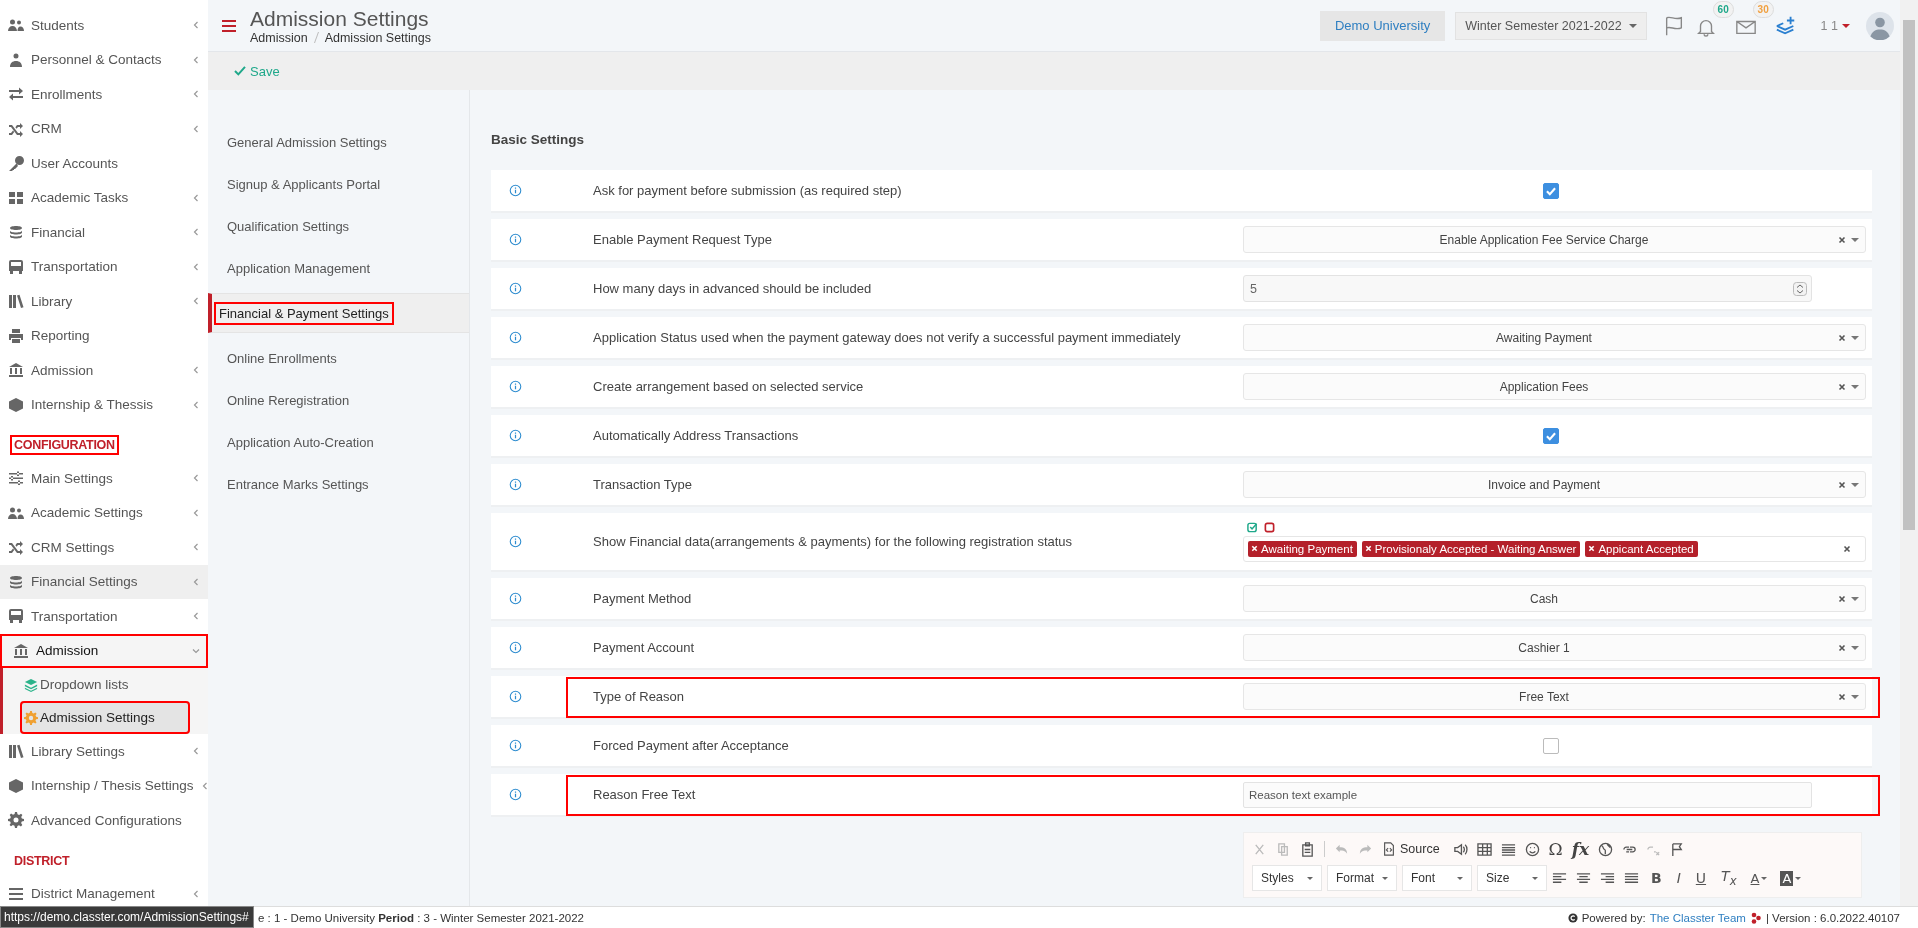 The width and height of the screenshot is (1918, 928). Describe the element at coordinates (1701, 878) in the screenshot. I see `format-button: U` at that location.